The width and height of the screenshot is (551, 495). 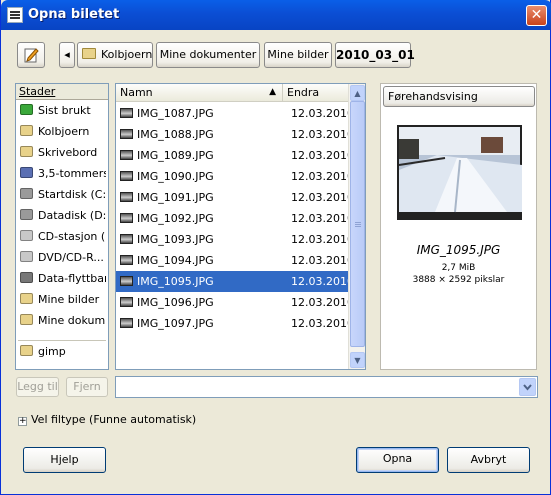 I want to click on file-name: IMG_1087.JPG, so click(x=175, y=113).